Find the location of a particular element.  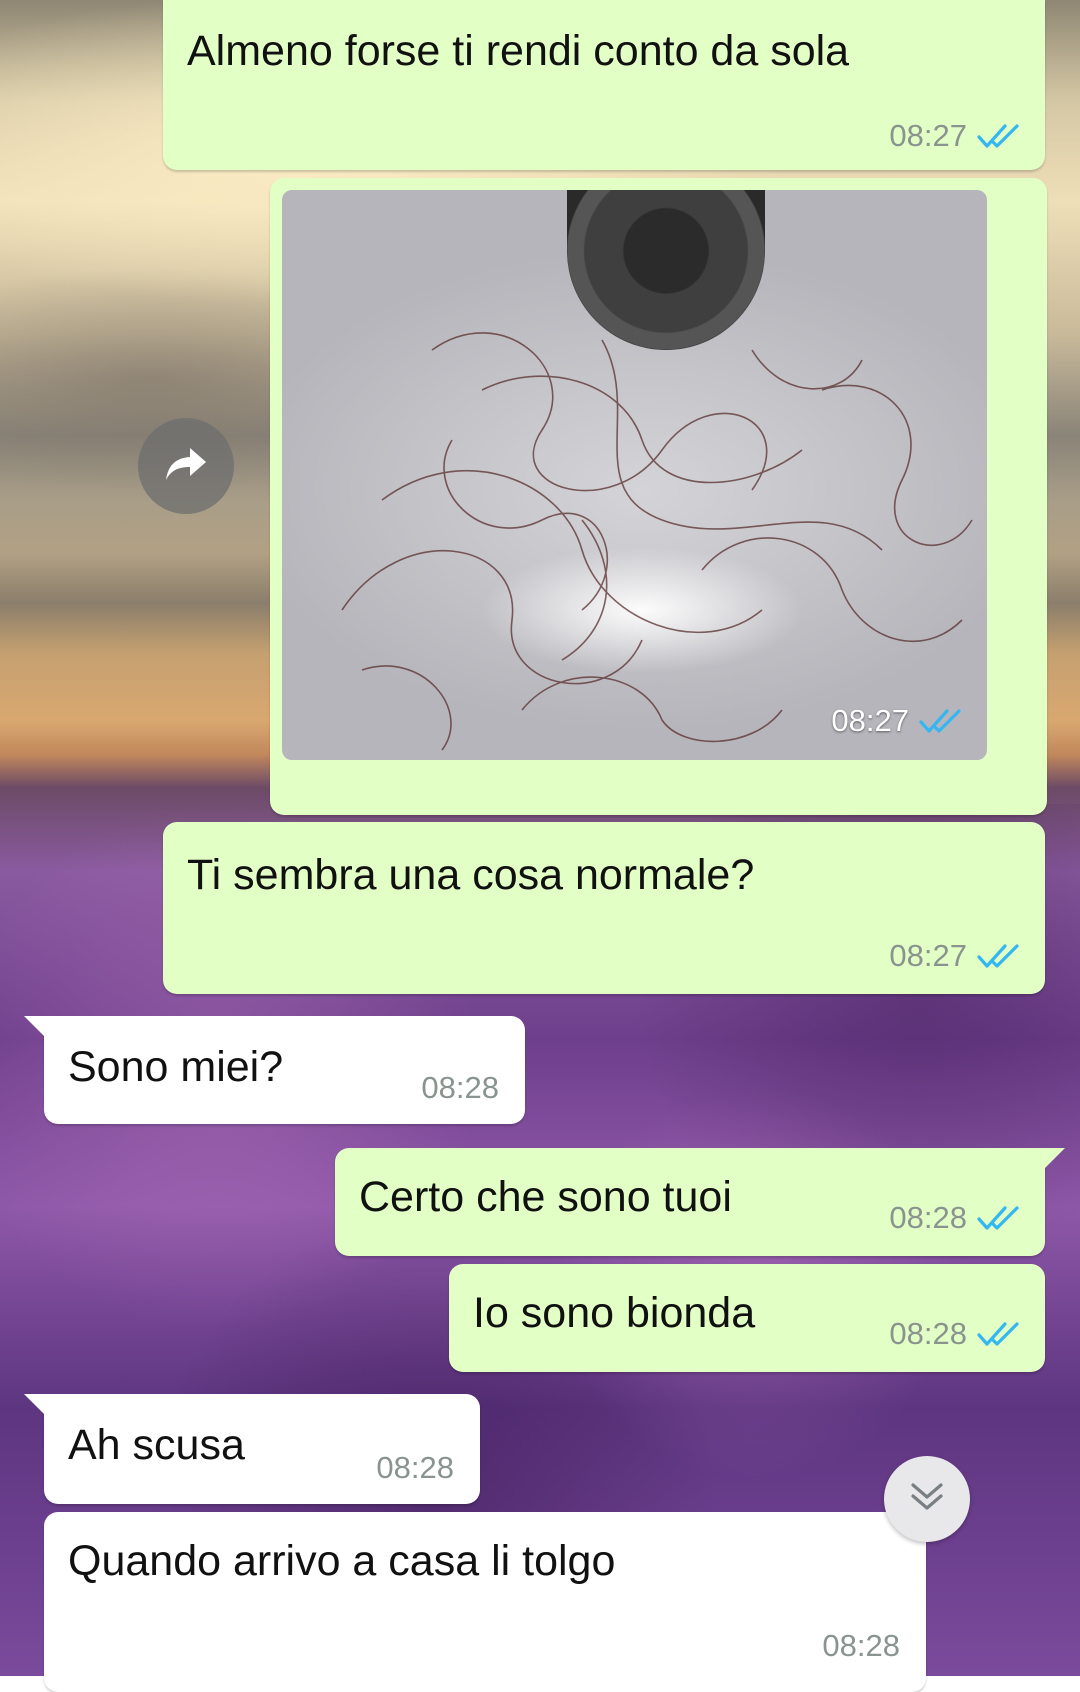

message-text: Almeno forse ti rendi conto da sola is located at coordinates (518, 51).